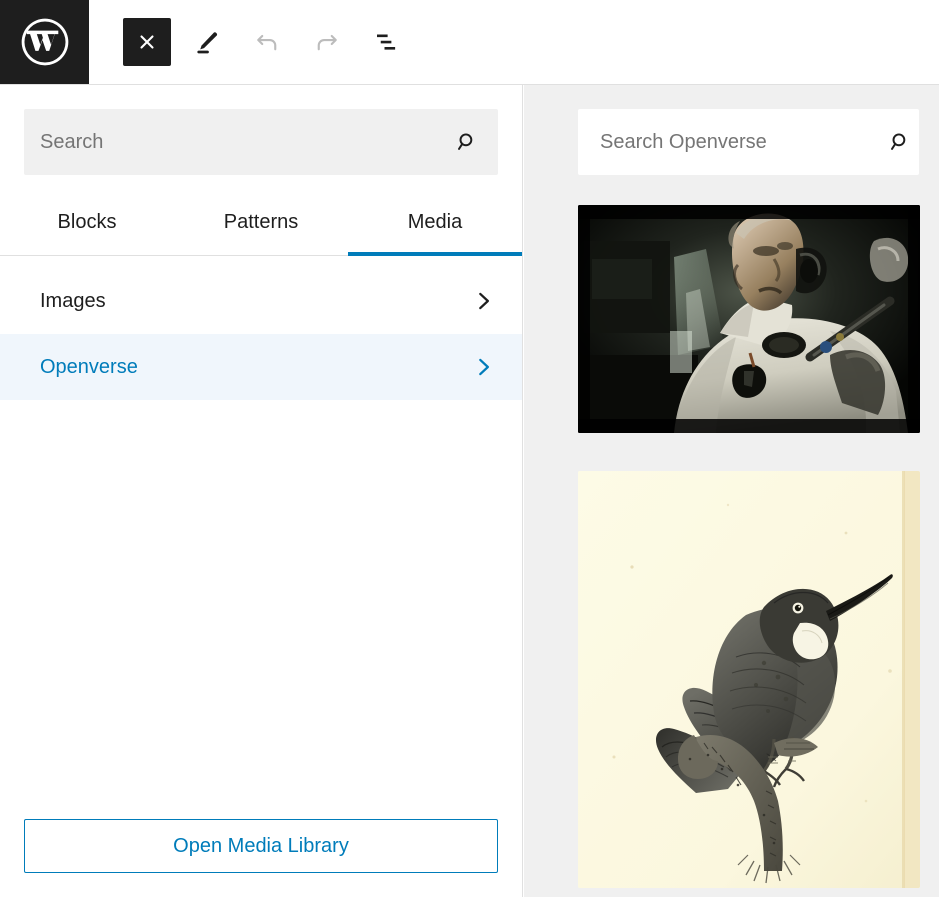 This screenshot has height=897, width=939. Describe the element at coordinates (469, 42) in the screenshot. I see `editor-header` at that location.